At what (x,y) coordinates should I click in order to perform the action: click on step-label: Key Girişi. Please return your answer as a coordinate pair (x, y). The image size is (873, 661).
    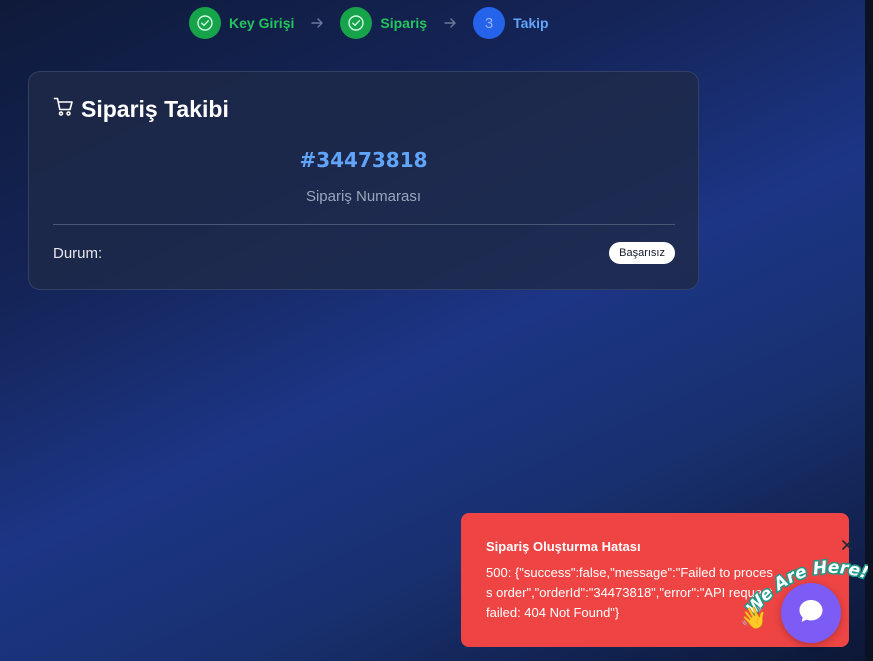
    Looking at the image, I should click on (262, 23).